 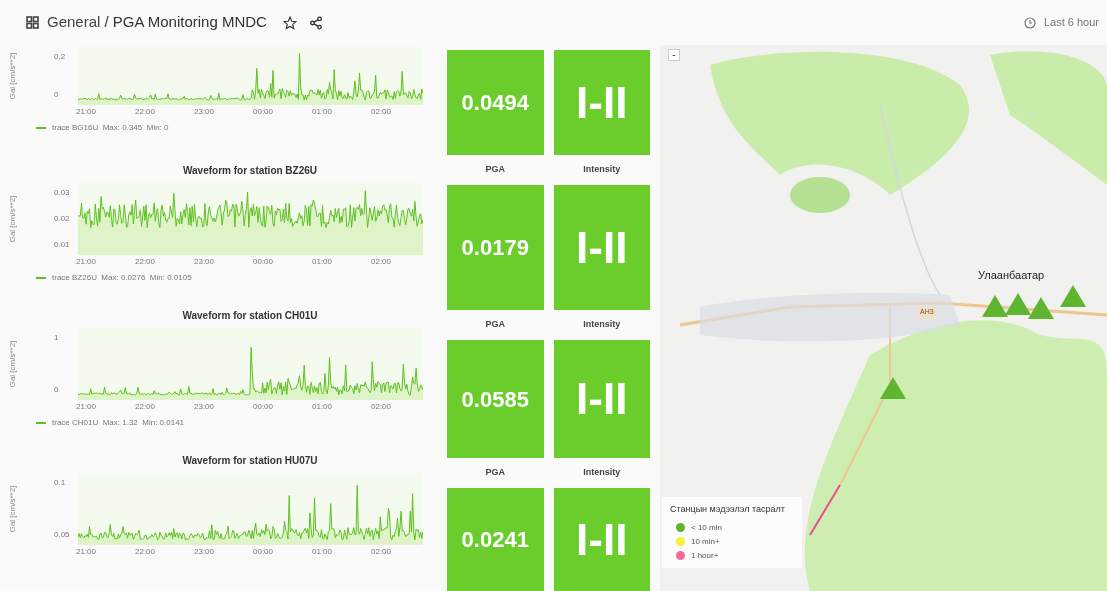 What do you see at coordinates (60, 57) in the screenshot?
I see `y-tick-label: 0.2` at bounding box center [60, 57].